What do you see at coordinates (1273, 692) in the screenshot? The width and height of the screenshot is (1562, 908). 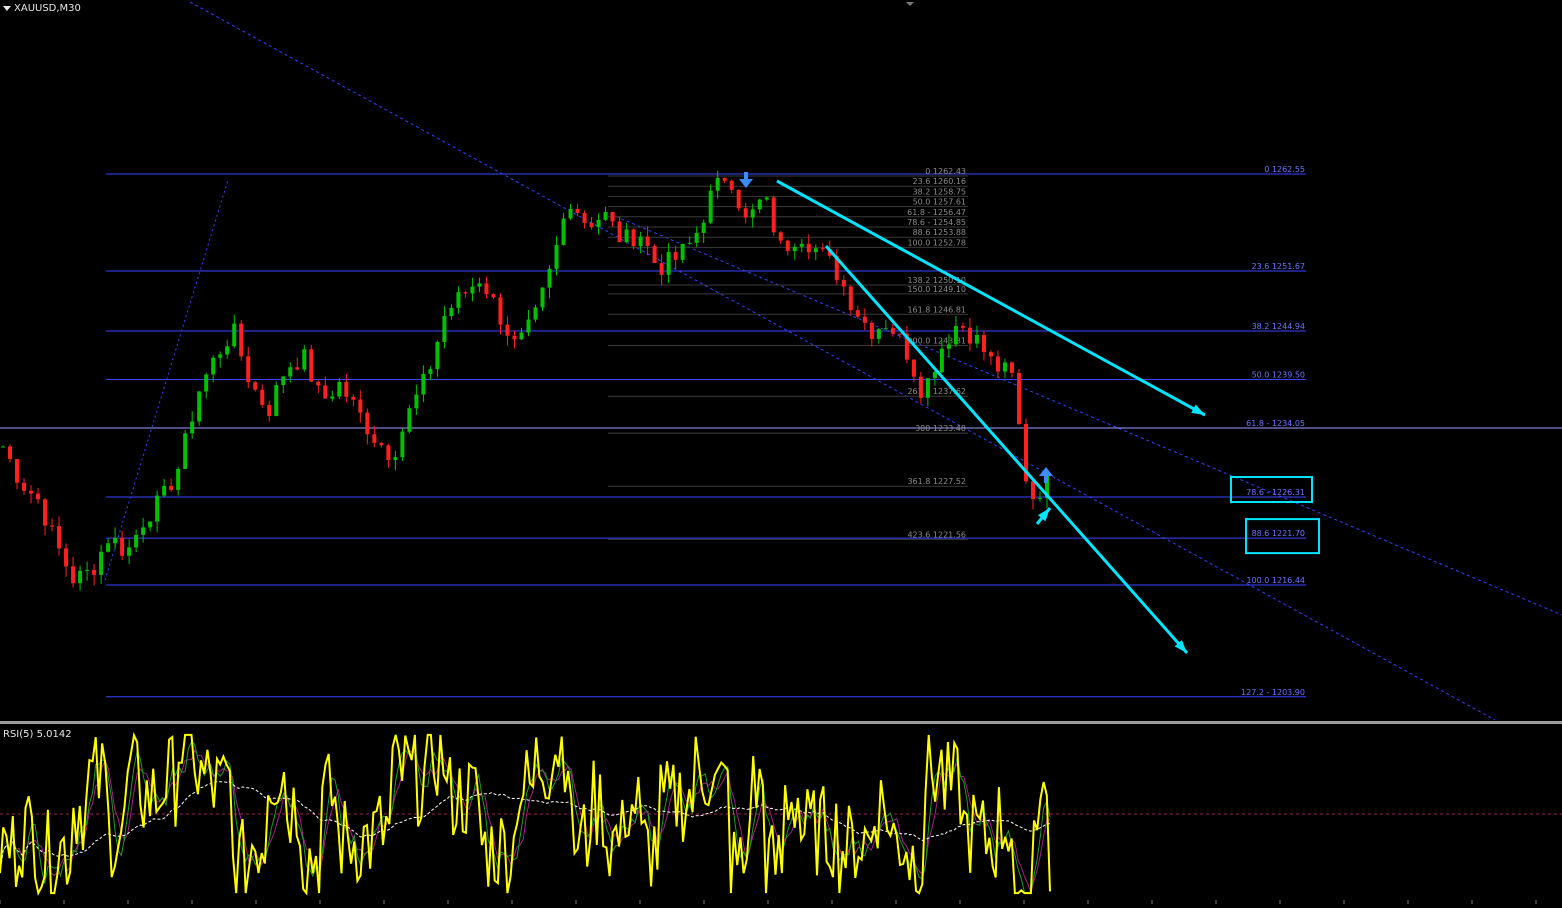 I see `fib-level-label: 127.2 - 1203.90` at bounding box center [1273, 692].